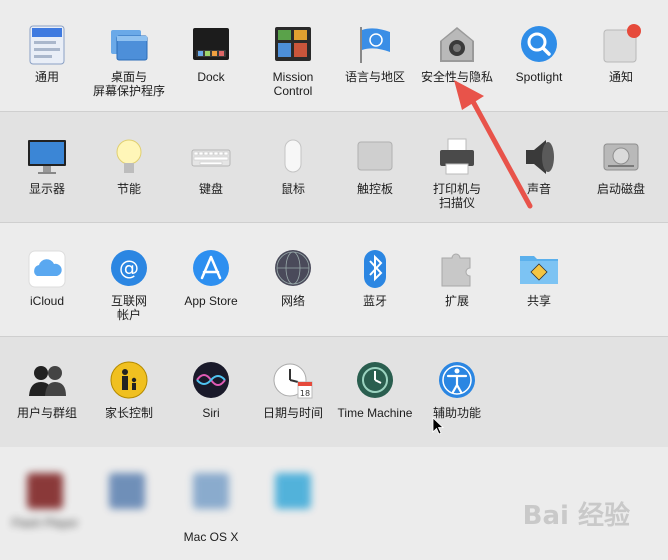  I want to click on pane-mouse: 鼠标, so click(293, 166).